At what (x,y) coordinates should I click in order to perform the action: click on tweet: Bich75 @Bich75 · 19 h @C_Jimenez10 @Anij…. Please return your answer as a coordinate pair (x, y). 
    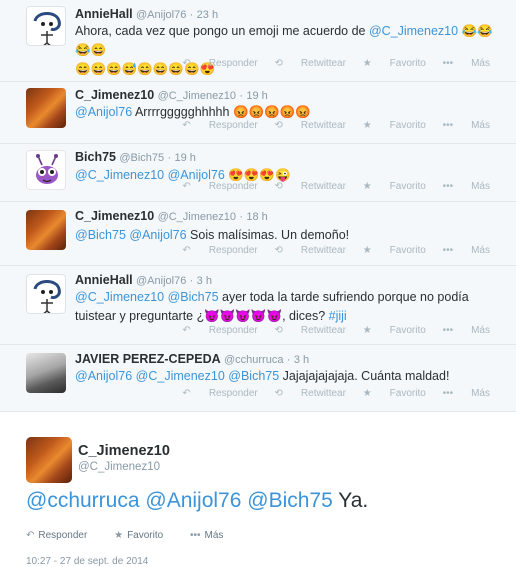
    Looking at the image, I should click on (258, 173).